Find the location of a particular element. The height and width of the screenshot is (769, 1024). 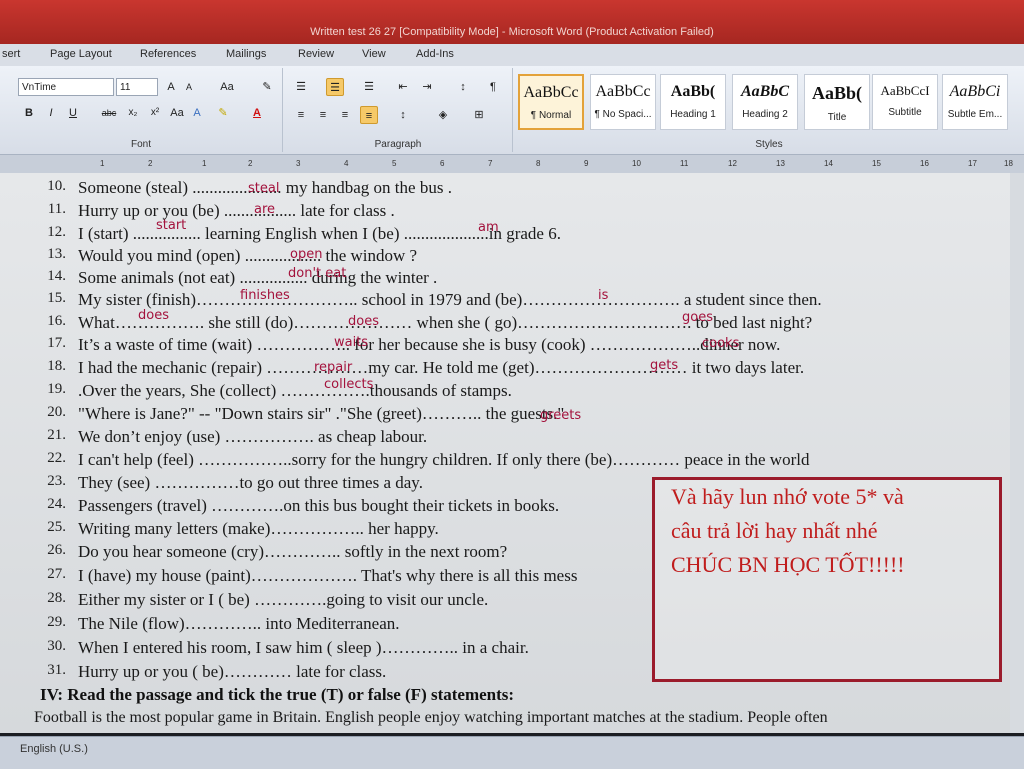

answer-text: finishes is located at coordinates (265, 295).